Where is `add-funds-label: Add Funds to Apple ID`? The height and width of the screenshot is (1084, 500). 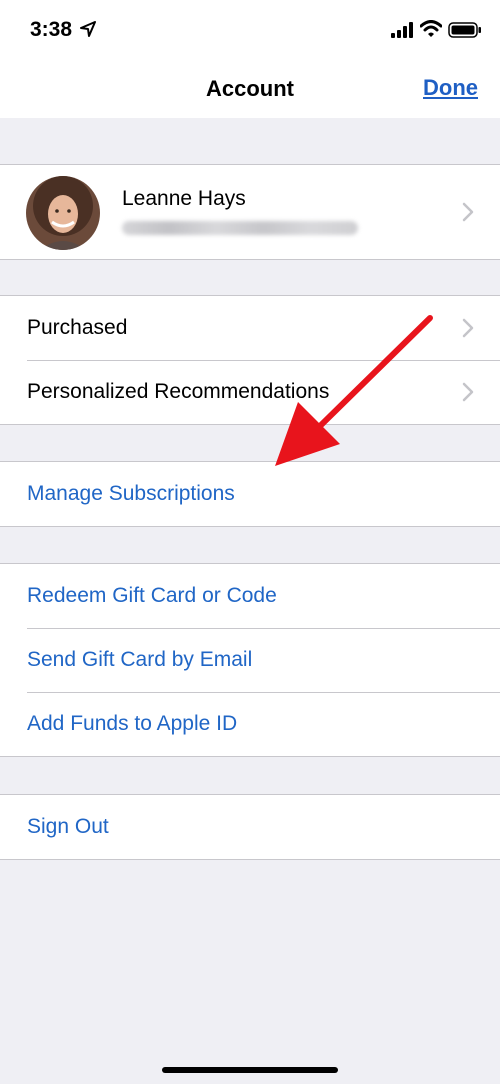
add-funds-label: Add Funds to Apple ID is located at coordinates (132, 723).